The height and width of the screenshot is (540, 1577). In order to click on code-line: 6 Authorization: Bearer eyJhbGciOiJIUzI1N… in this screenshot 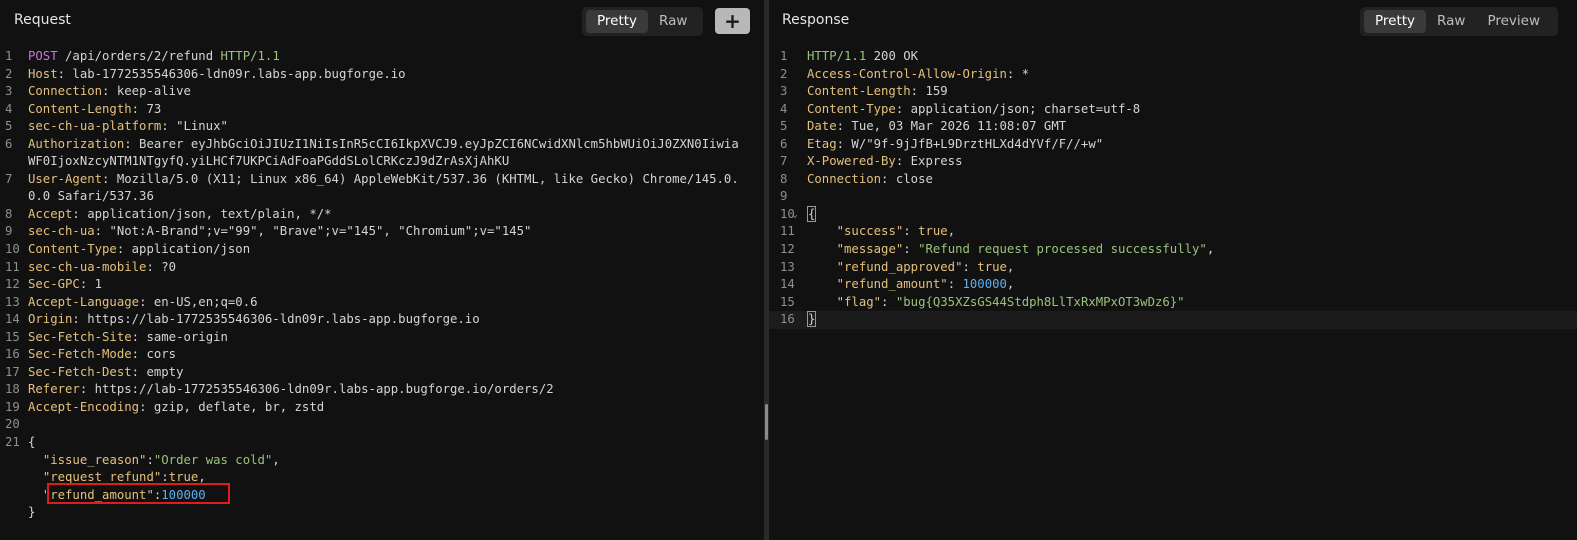, I will do `click(382, 145)`.